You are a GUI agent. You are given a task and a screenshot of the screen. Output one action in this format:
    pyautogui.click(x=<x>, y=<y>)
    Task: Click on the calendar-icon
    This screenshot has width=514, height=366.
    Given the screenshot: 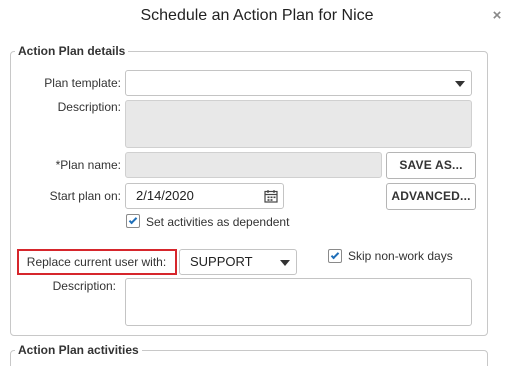 What is the action you would take?
    pyautogui.click(x=271, y=196)
    